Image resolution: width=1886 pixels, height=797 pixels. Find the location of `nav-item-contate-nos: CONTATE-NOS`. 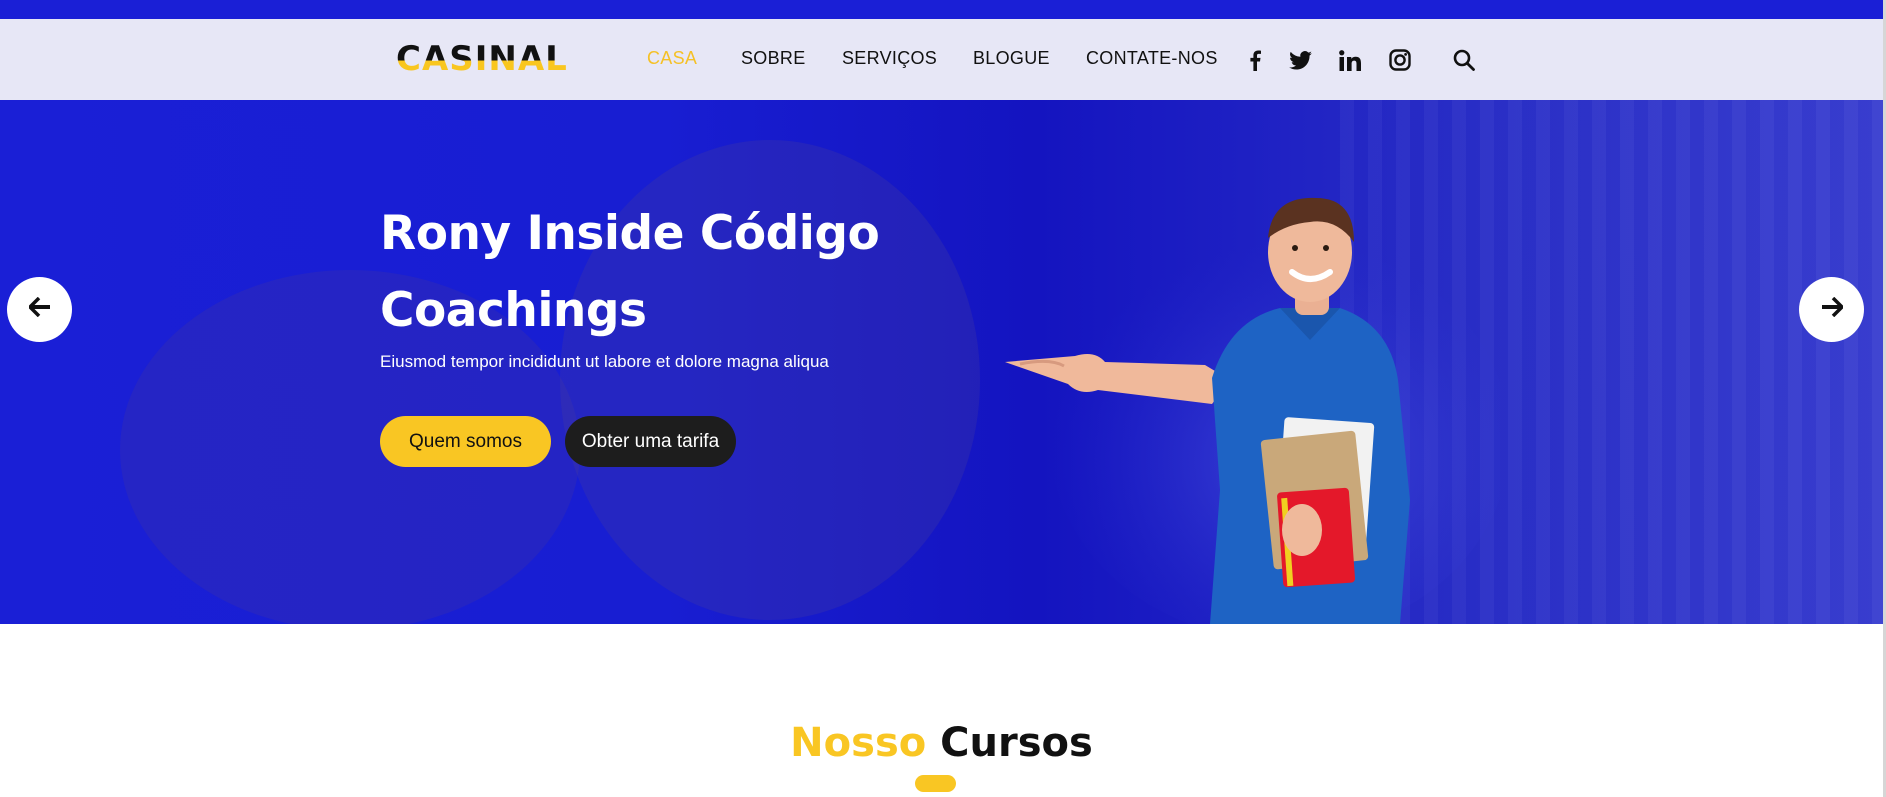

nav-item-contate-nos: CONTATE-NOS is located at coordinates (1152, 58).